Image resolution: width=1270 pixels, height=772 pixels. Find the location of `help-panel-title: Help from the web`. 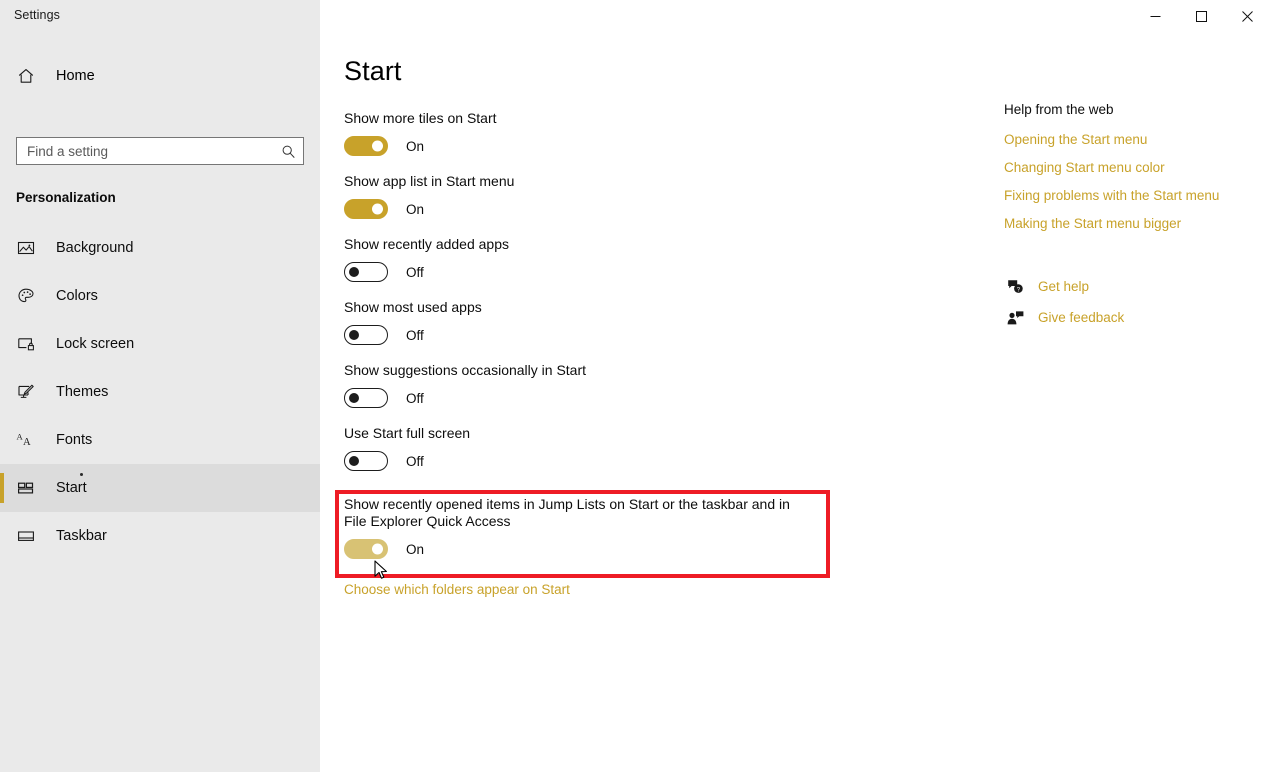

help-panel-title: Help from the web is located at coordinates (1059, 109).